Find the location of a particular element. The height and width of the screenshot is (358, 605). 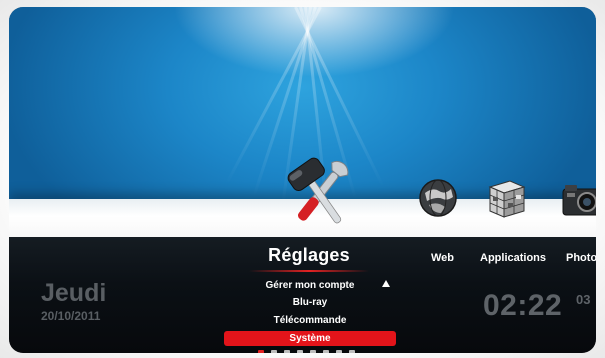

camera-icon is located at coordinates (577, 200).